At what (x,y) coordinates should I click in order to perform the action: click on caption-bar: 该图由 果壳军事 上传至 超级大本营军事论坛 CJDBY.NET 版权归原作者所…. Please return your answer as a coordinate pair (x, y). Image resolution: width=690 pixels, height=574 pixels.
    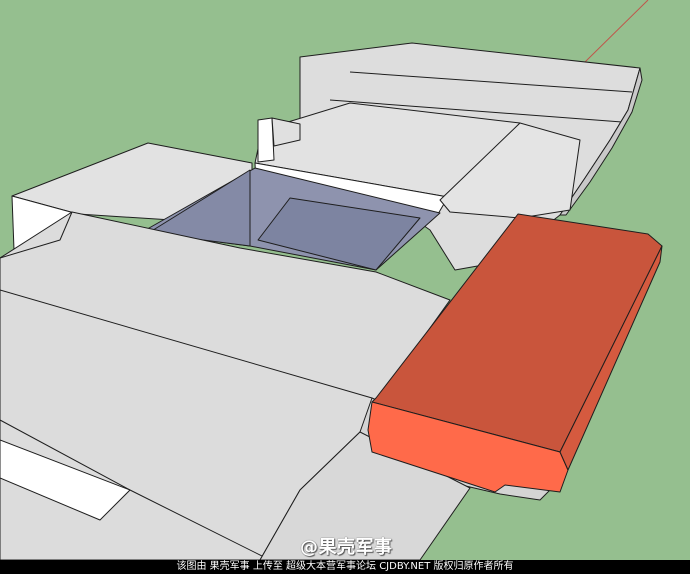
    Looking at the image, I should click on (345, 567).